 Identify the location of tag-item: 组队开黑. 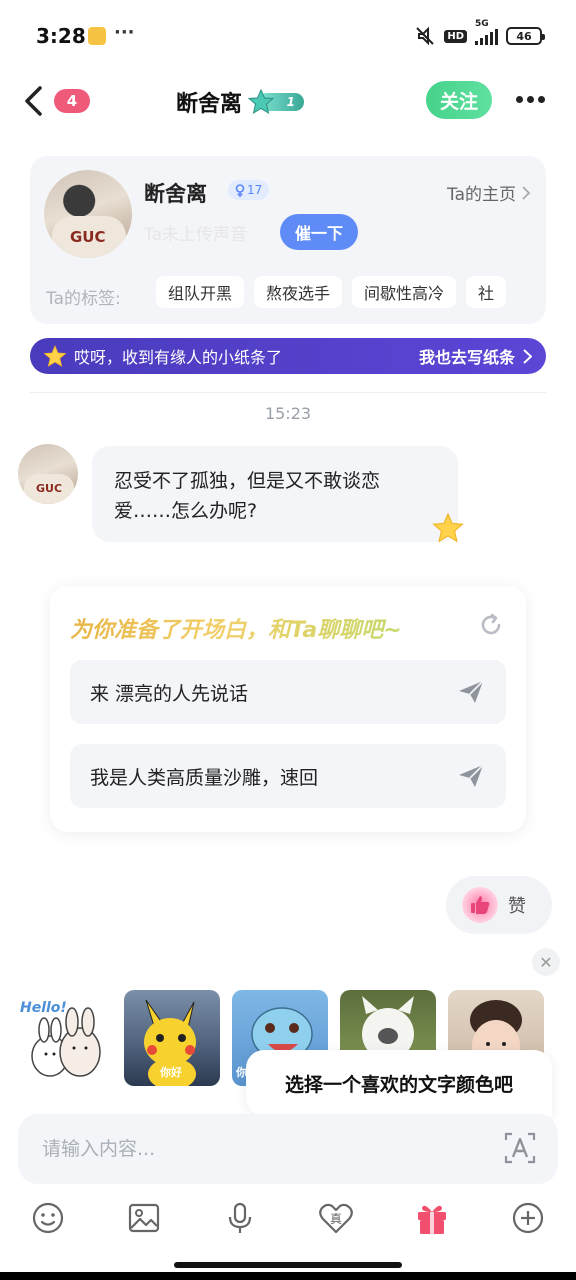
(200, 292).